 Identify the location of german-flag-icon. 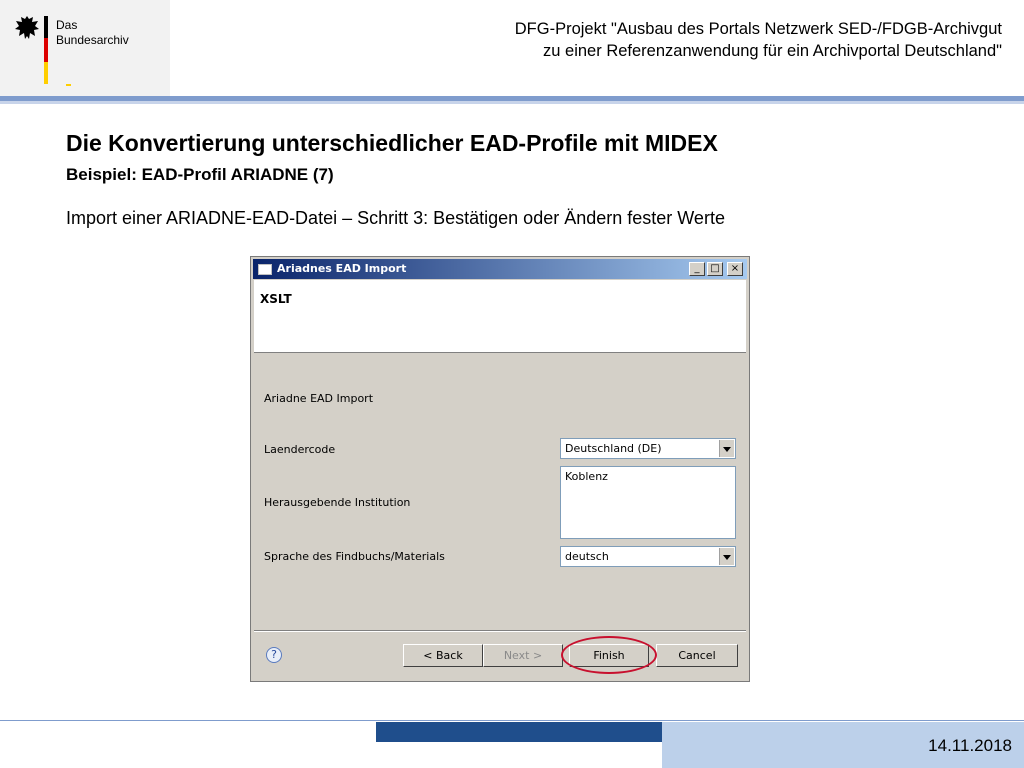
(46, 50).